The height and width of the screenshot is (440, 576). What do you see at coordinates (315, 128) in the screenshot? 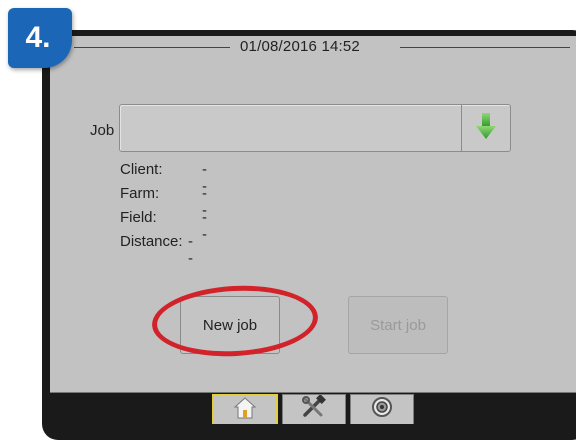
I see `job-select` at bounding box center [315, 128].